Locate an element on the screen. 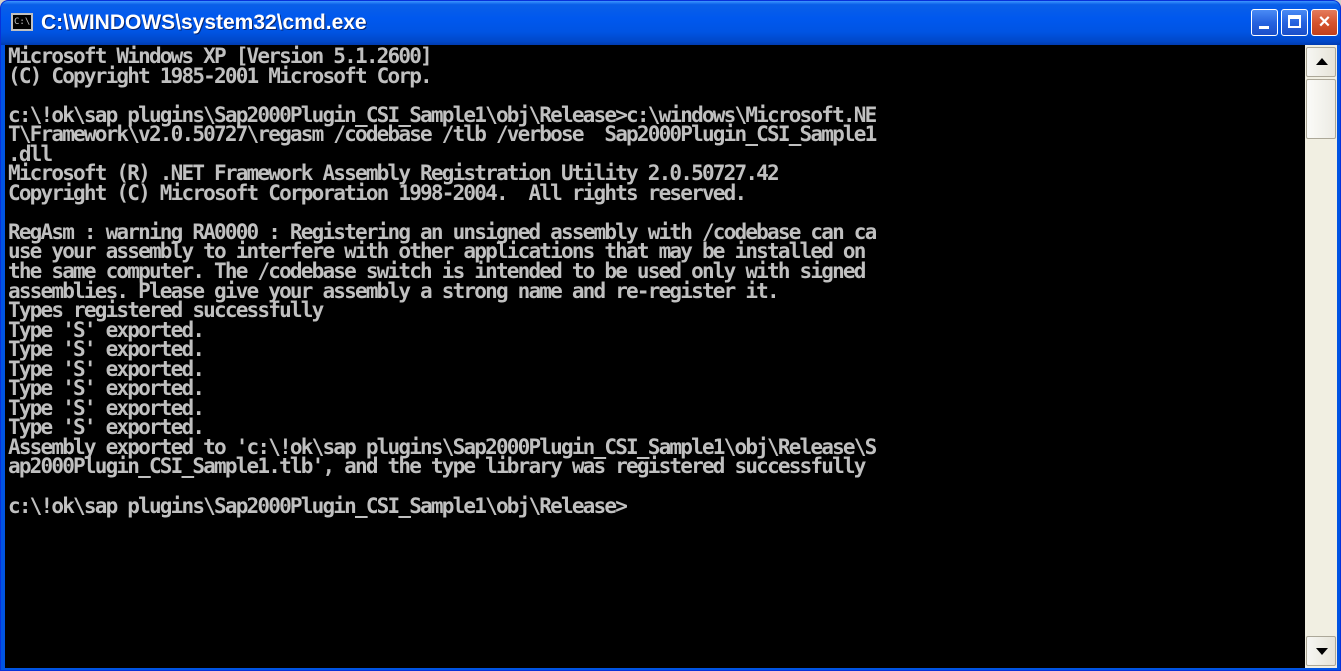 The image size is (1341, 671). window-title: C:\WINDOWS\system32\cmd.exe is located at coordinates (204, 22).